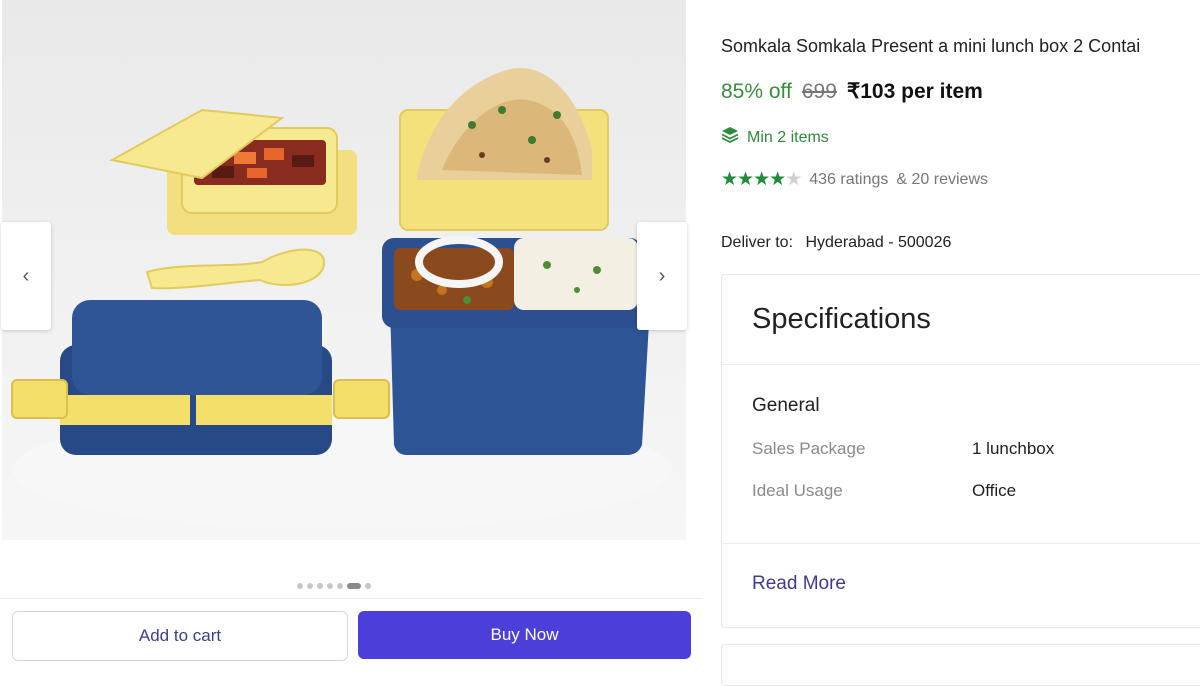 This screenshot has height=686, width=1200. Describe the element at coordinates (799, 584) in the screenshot. I see `read-more-link: Read More` at that location.